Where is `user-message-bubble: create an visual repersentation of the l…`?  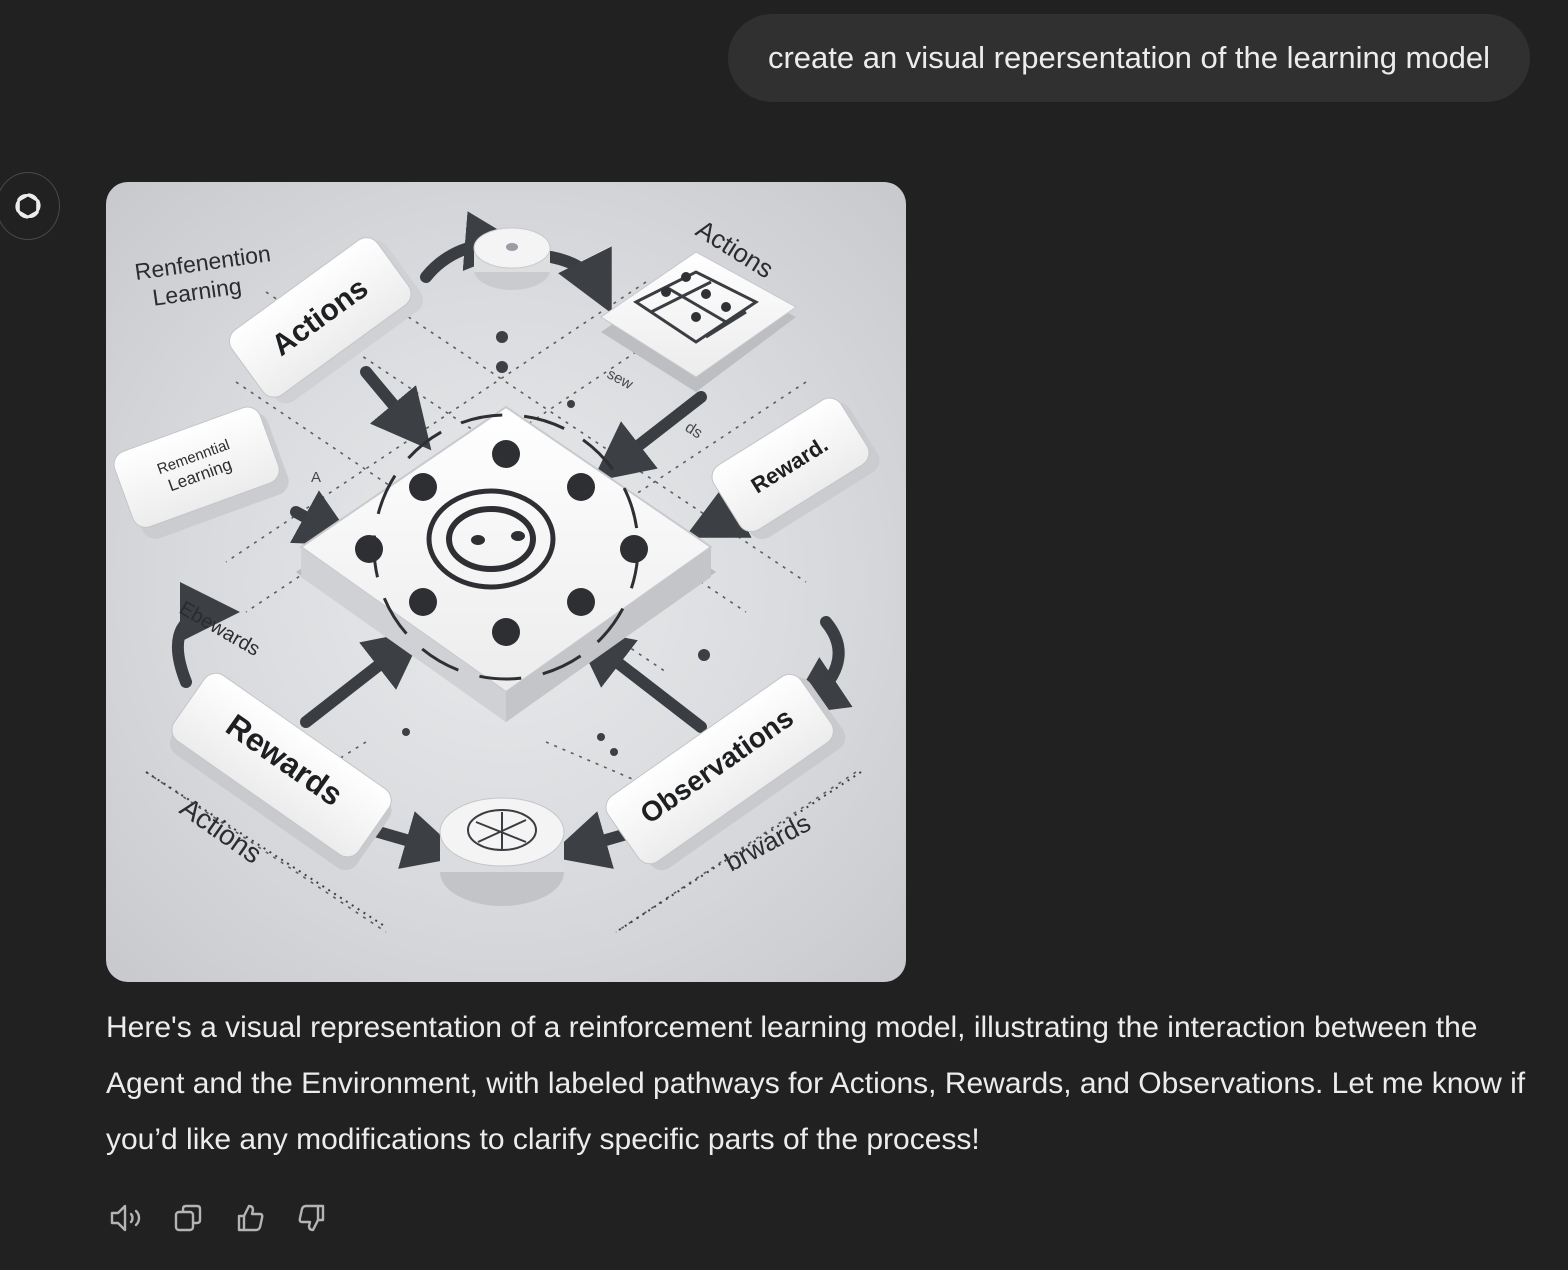
user-message-bubble: create an visual repersentation of the l… is located at coordinates (1128, 58).